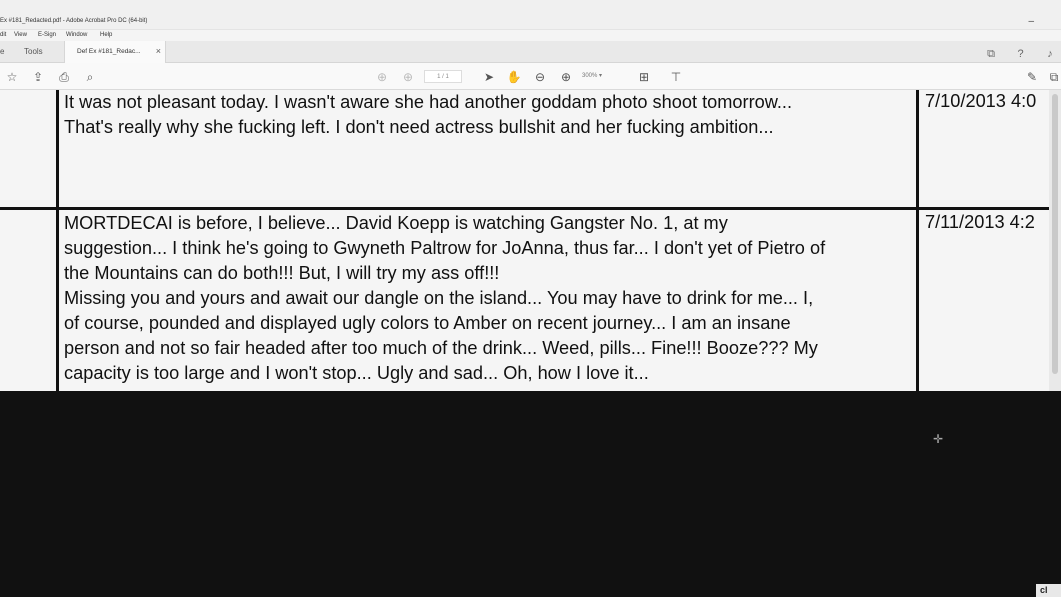  Describe the element at coordinates (106, 35) in the screenshot. I see `menu-help: Help` at that location.